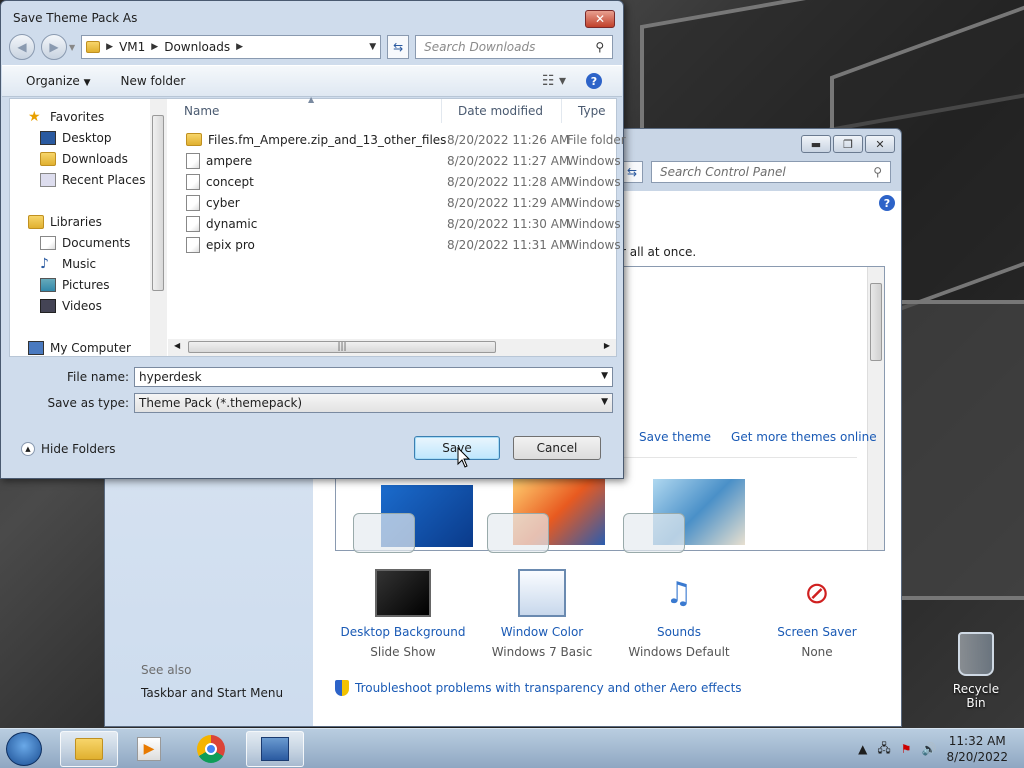 This screenshot has height=768, width=1024. I want to click on file-icon, so click(193, 244).